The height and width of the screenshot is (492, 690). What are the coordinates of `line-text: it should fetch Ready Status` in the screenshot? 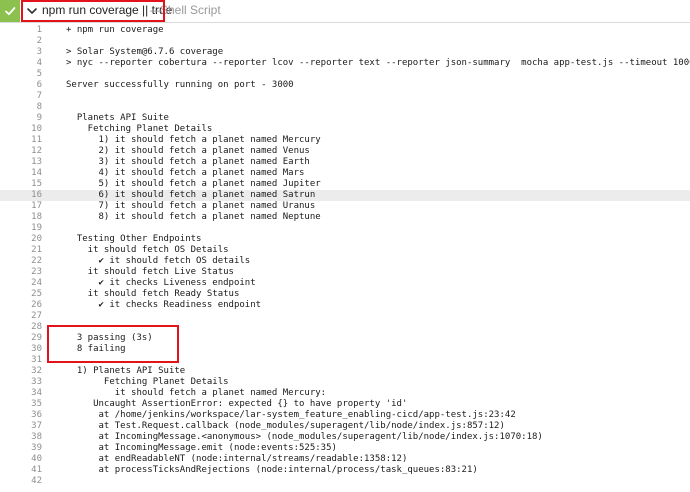 It's located at (153, 294).